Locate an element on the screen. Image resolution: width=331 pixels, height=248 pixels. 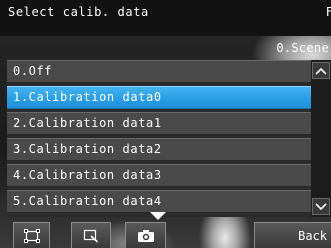
frame-select-button is located at coordinates (31, 235).